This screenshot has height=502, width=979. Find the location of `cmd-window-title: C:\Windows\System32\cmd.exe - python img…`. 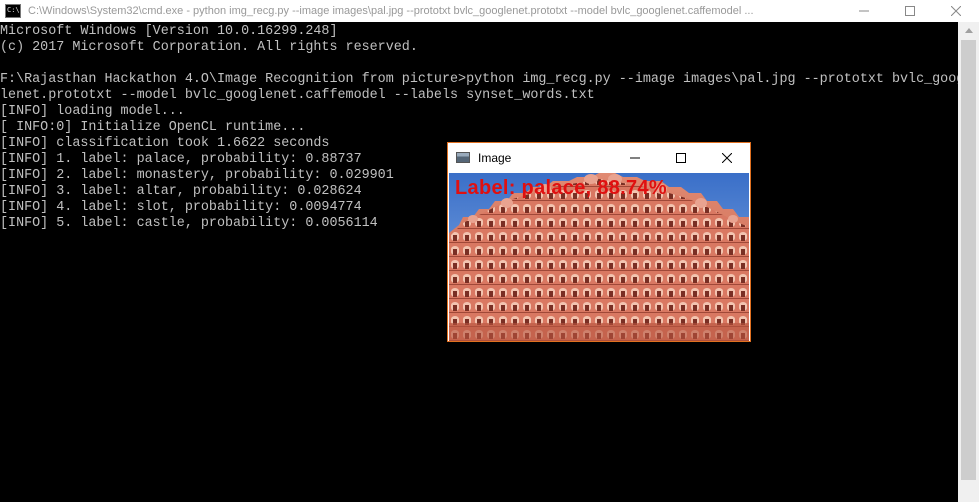

cmd-window-title: C:\Windows\System32\cmd.exe - python img… is located at coordinates (391, 11).